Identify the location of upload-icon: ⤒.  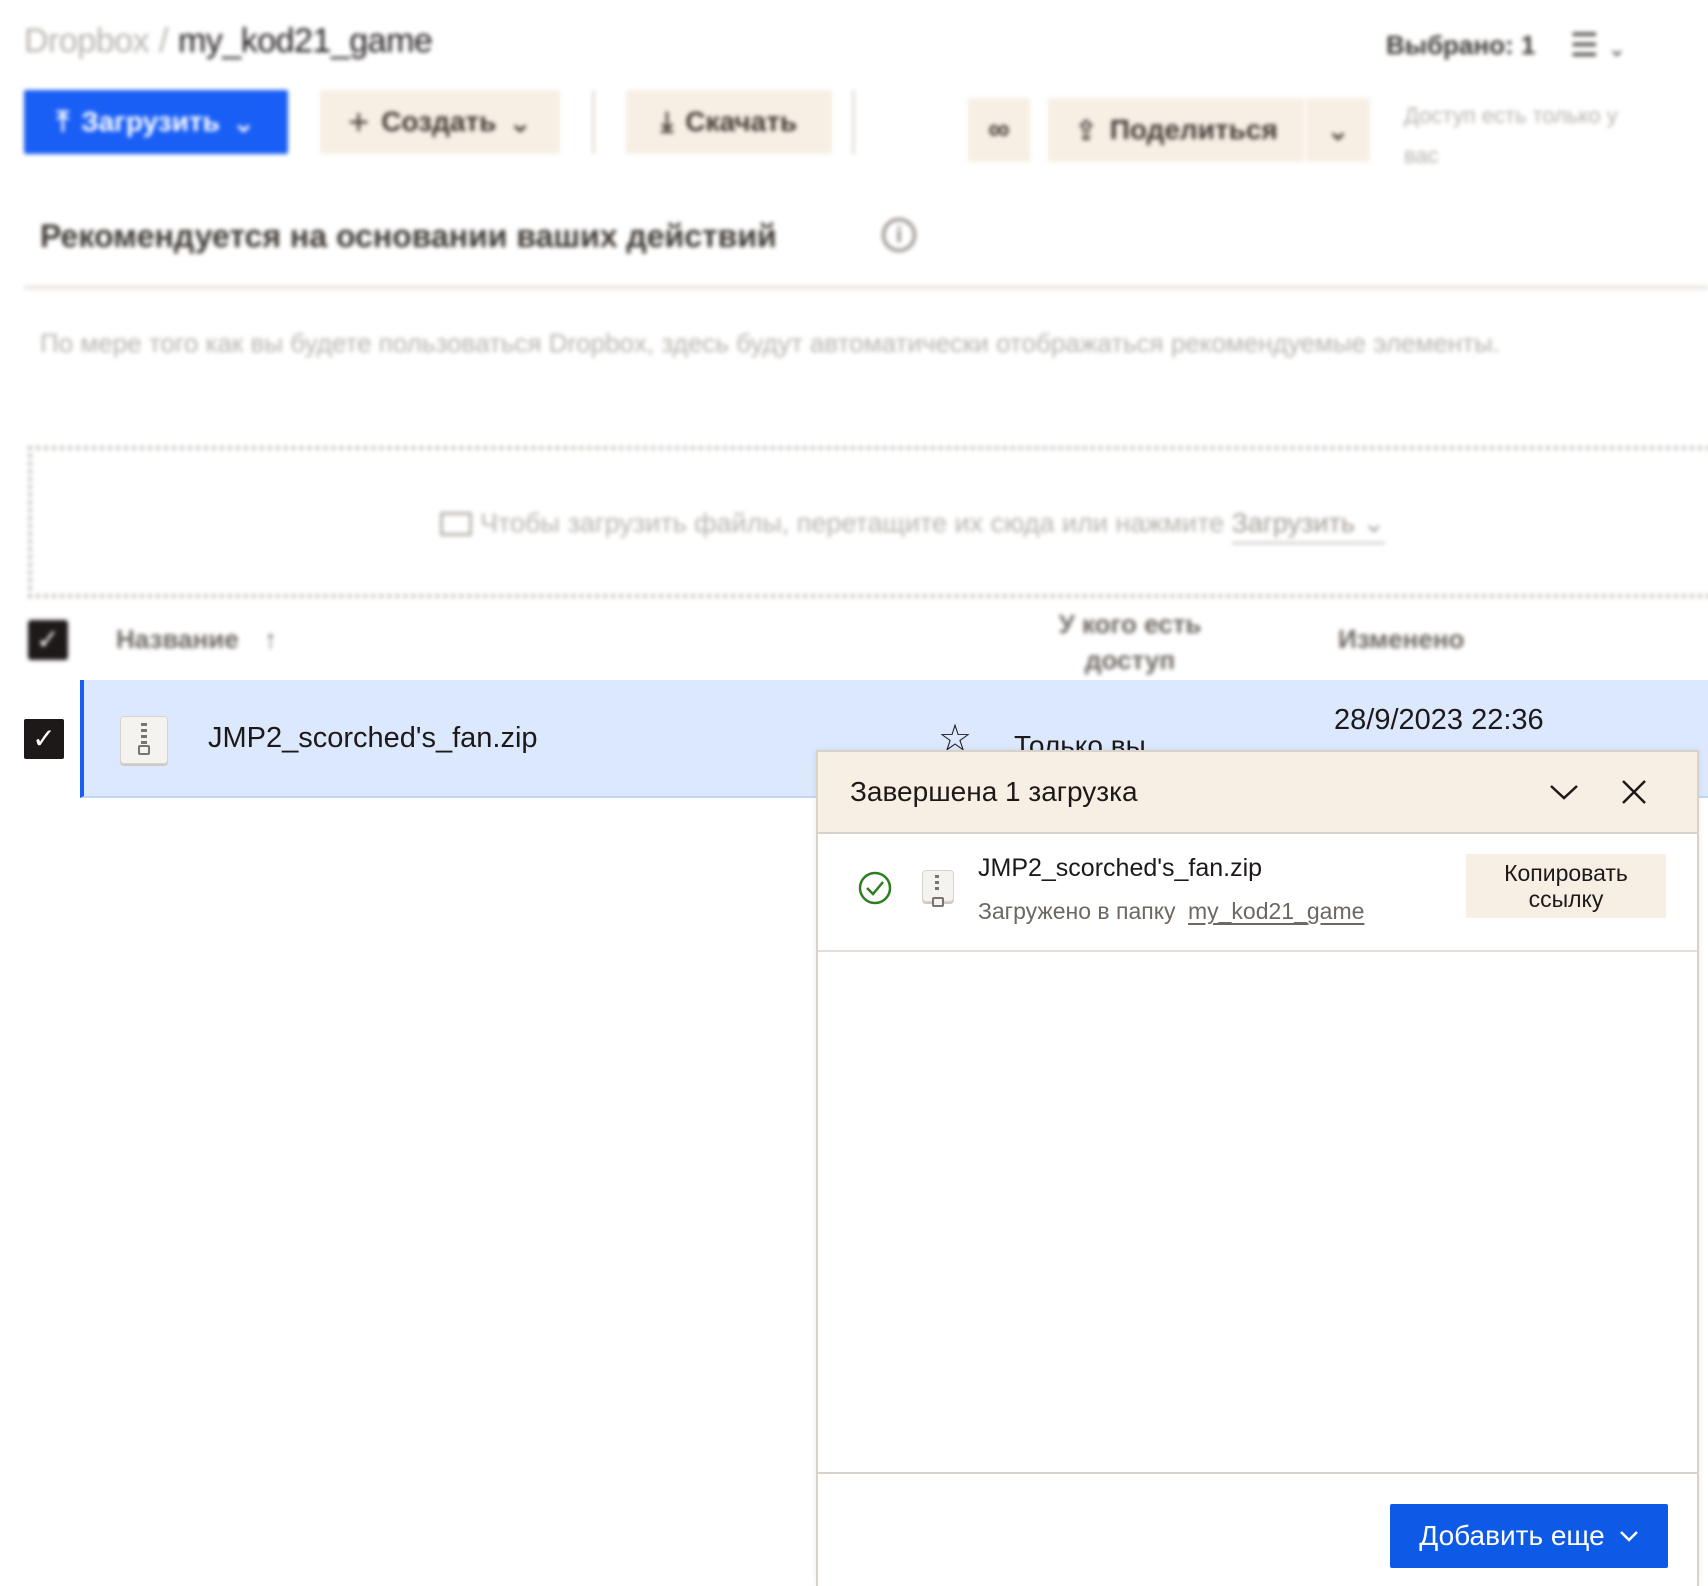
(63, 121).